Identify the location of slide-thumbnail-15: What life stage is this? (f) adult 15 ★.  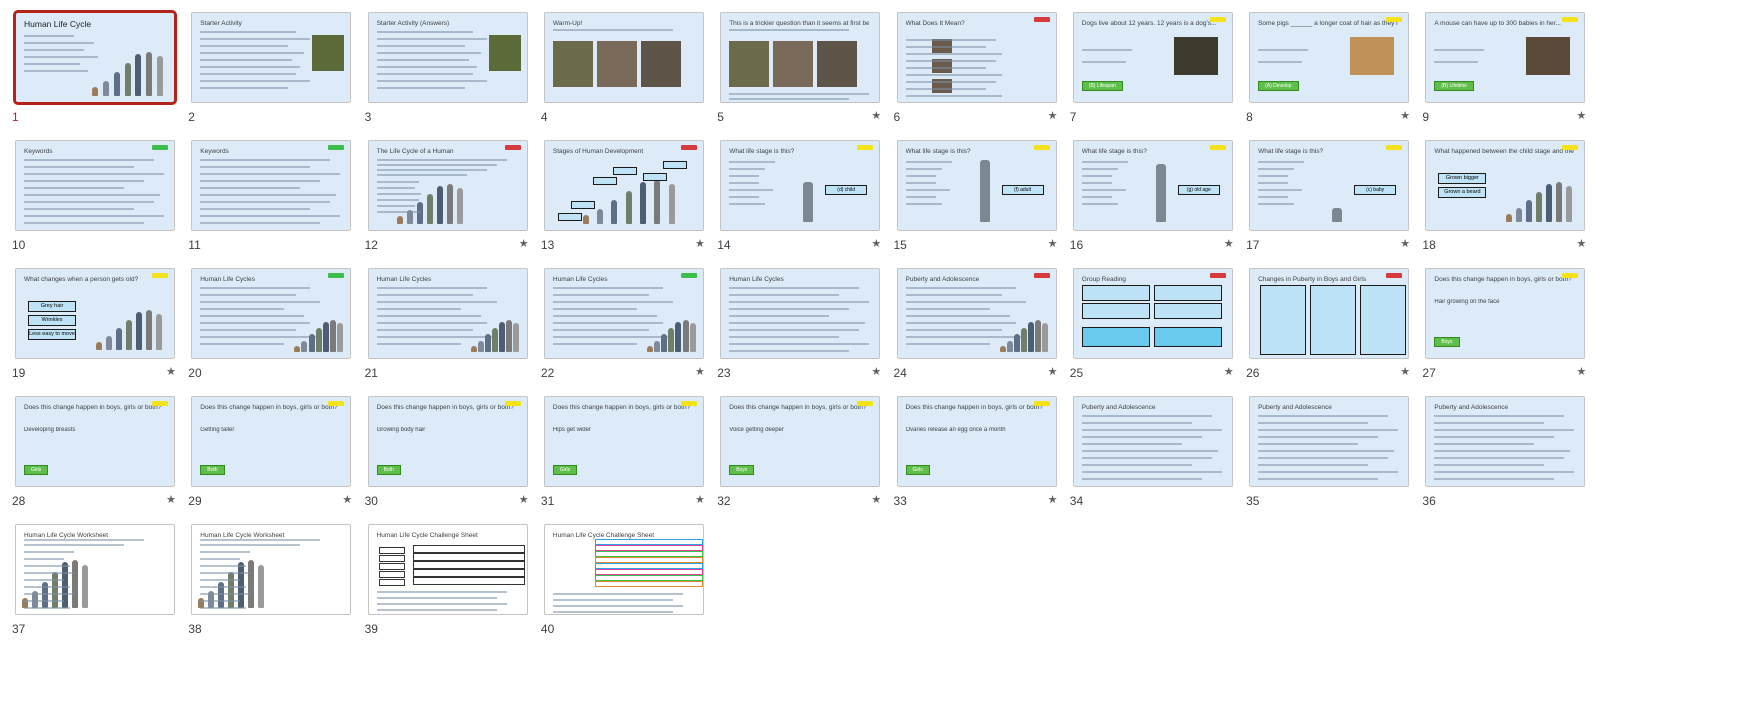
(977, 203).